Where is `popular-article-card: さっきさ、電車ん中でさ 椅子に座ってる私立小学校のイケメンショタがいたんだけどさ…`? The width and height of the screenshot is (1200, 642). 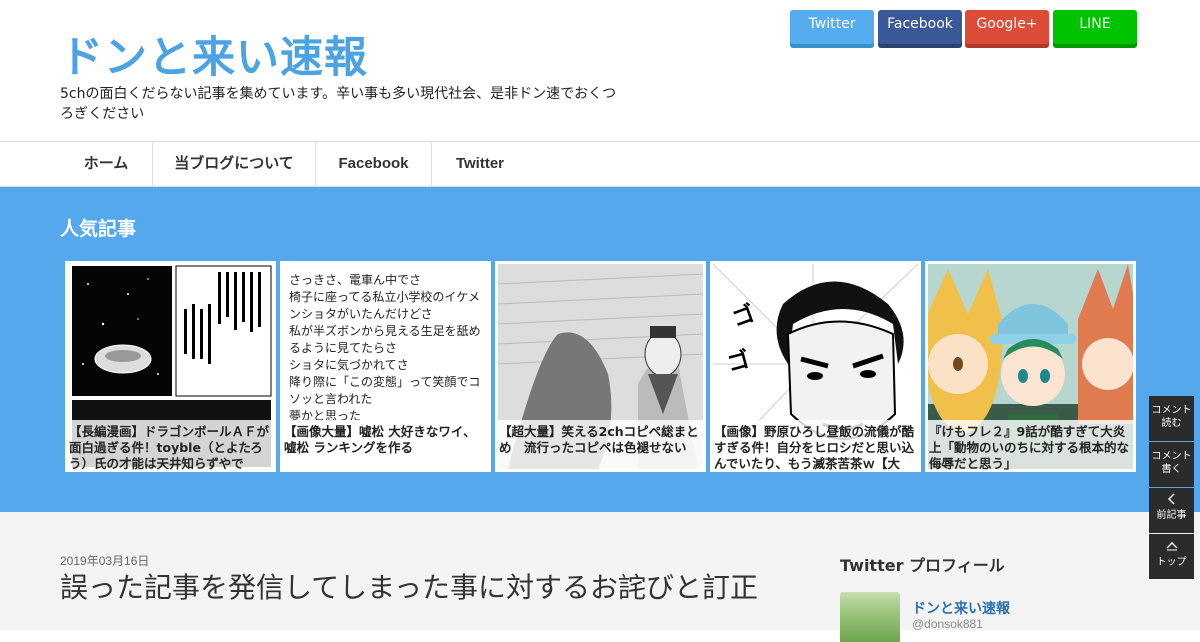
popular-article-card: さっきさ、電車ん中でさ 椅子に座ってる私立小学校のイケメンショタがいたんだけどさ… is located at coordinates (385, 366).